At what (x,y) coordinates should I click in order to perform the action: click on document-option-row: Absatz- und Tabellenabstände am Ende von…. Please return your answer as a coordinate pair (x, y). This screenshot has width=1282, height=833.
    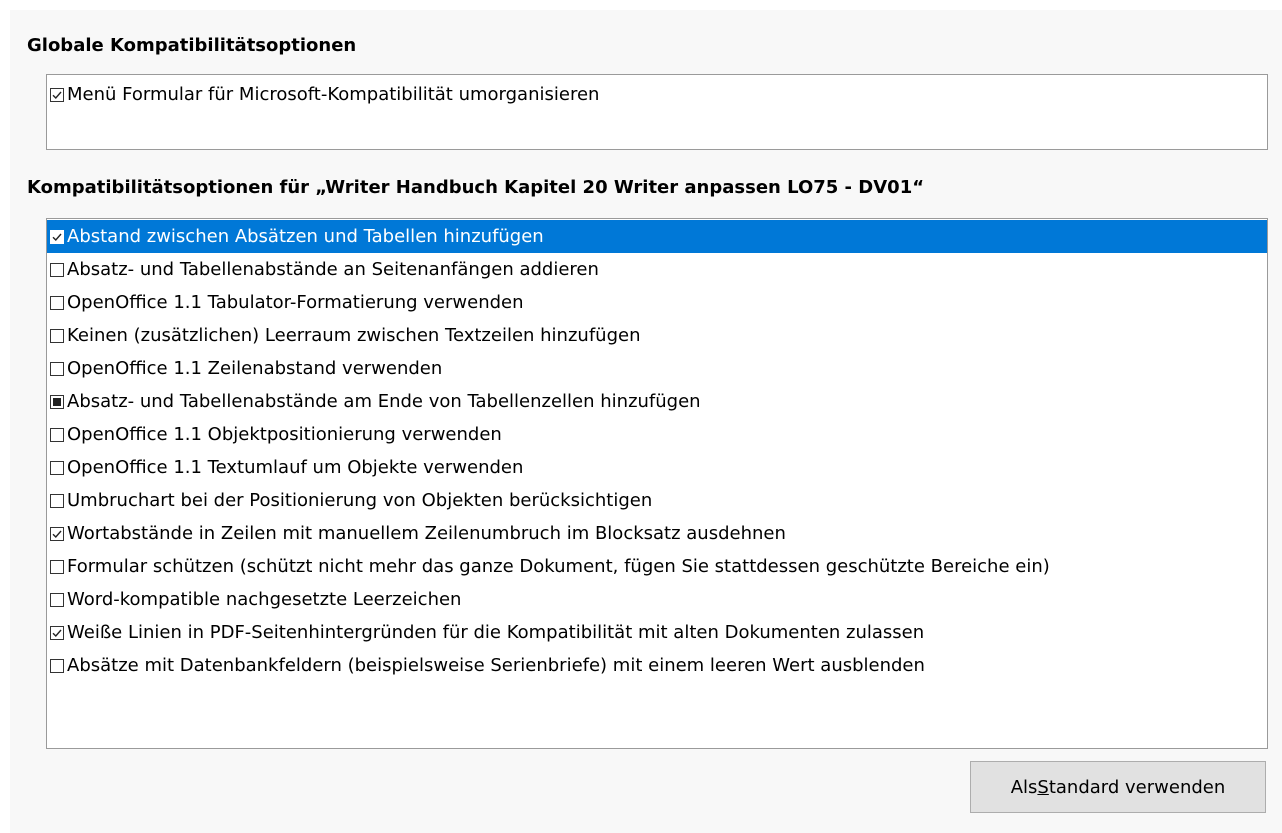
    Looking at the image, I should click on (657, 401).